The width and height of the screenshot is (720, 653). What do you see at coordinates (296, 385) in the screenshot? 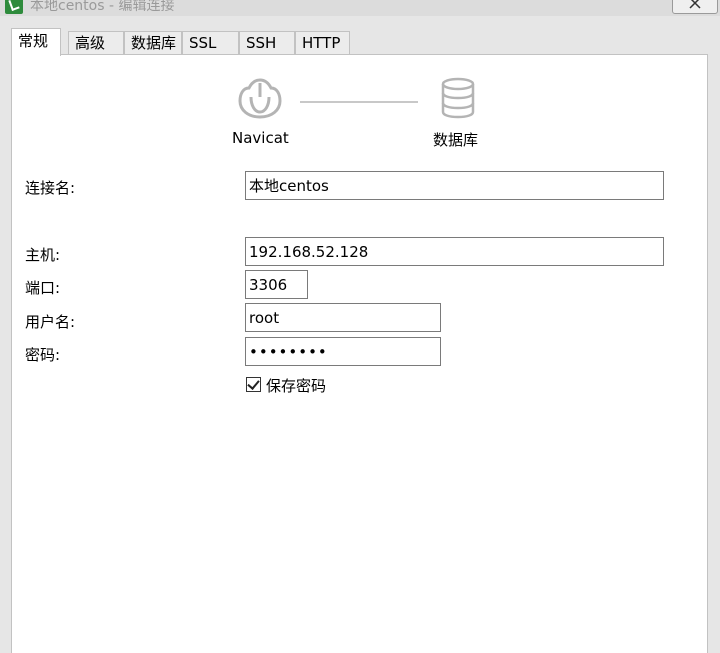
I see `save-password-label: 保存密码` at bounding box center [296, 385].